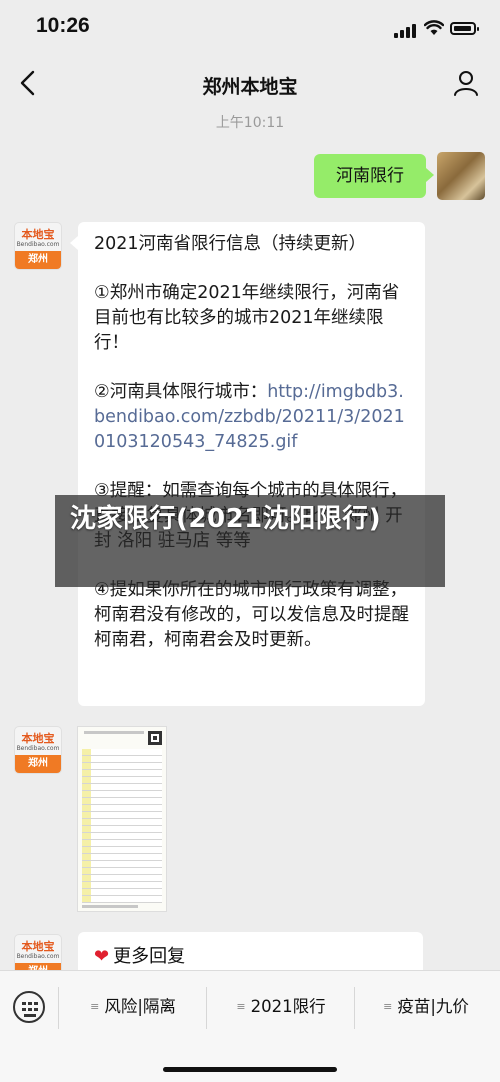 The width and height of the screenshot is (500, 1082). What do you see at coordinates (466, 83) in the screenshot?
I see `profile-icon` at bounding box center [466, 83].